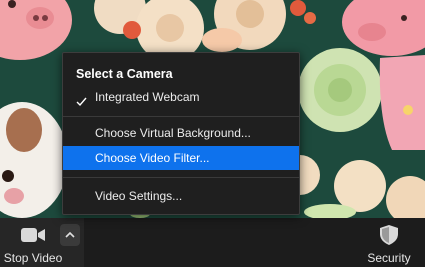  Describe the element at coordinates (33, 258) in the screenshot. I see `stop-video-label: Stop Video` at that location.